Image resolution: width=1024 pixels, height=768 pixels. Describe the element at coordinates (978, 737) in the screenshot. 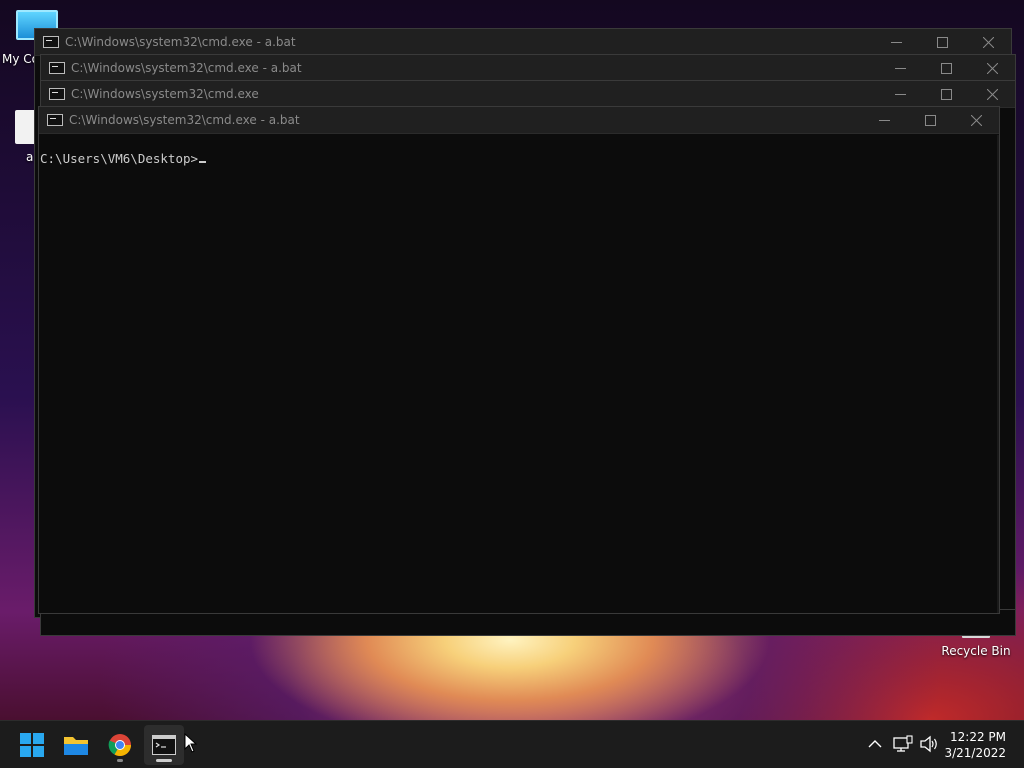

I see `clock-time: 12:22 PM` at that location.